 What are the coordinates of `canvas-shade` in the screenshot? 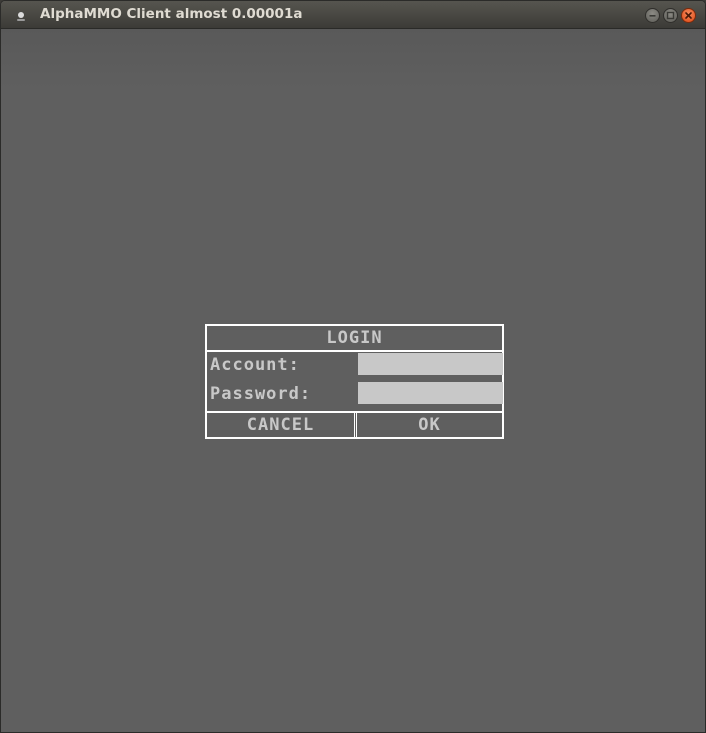 It's located at (353, 59).